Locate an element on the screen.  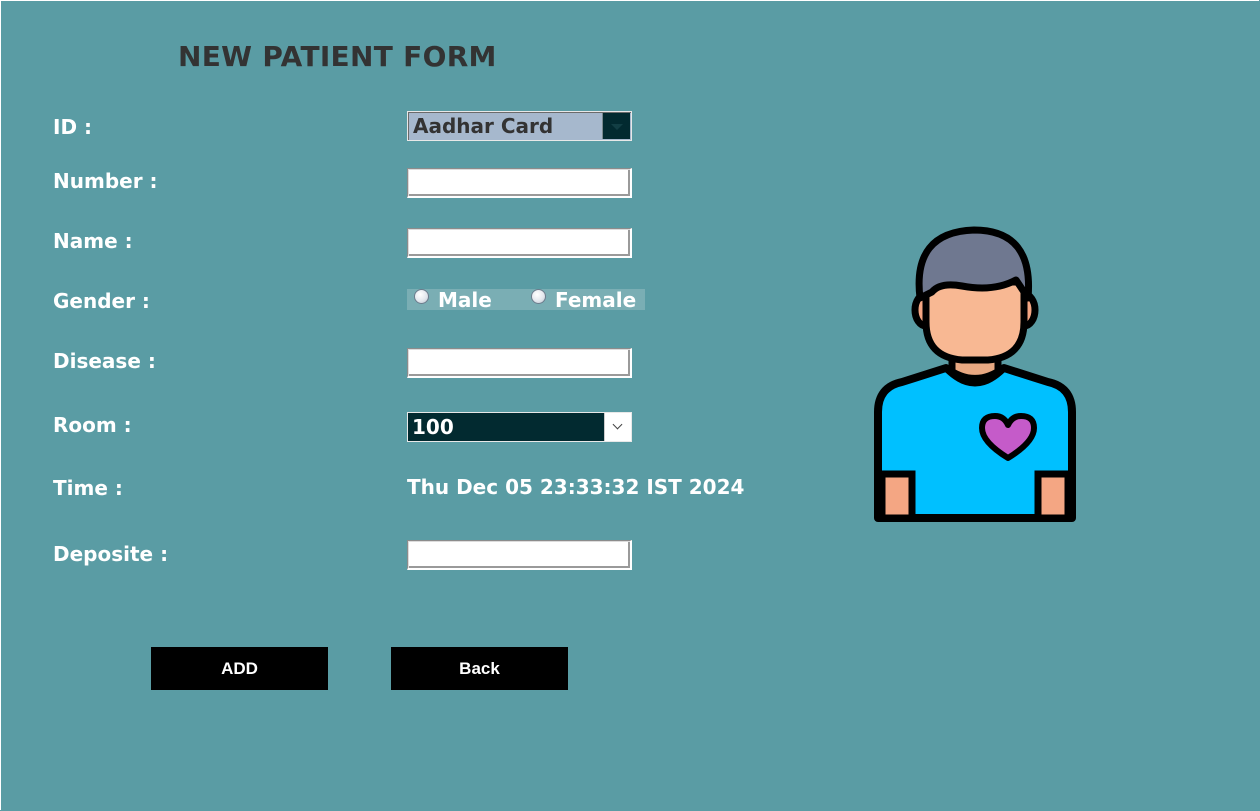
gender-option-female: Female is located at coordinates (584, 299).